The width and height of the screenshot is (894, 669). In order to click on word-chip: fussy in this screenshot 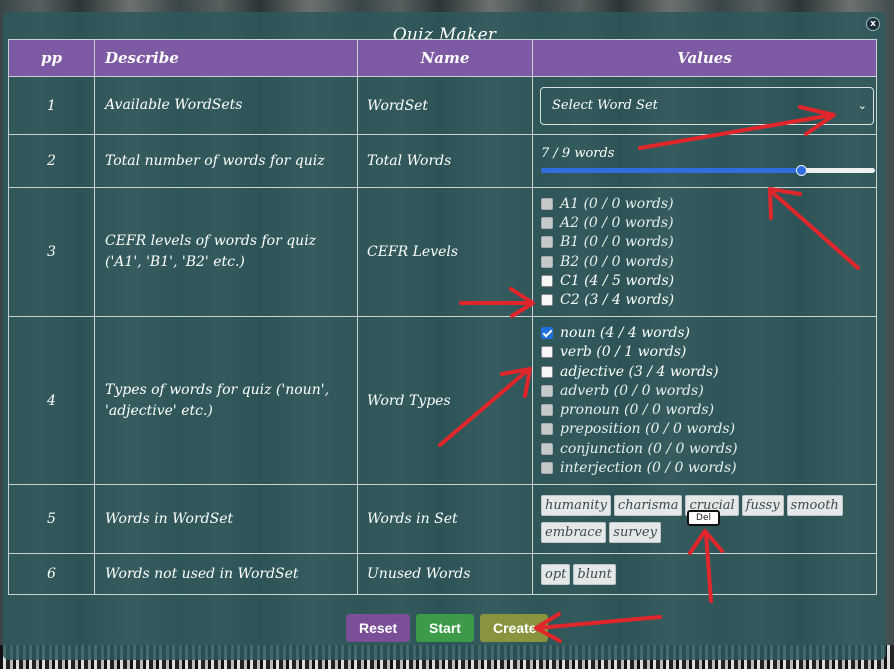, I will do `click(762, 505)`.